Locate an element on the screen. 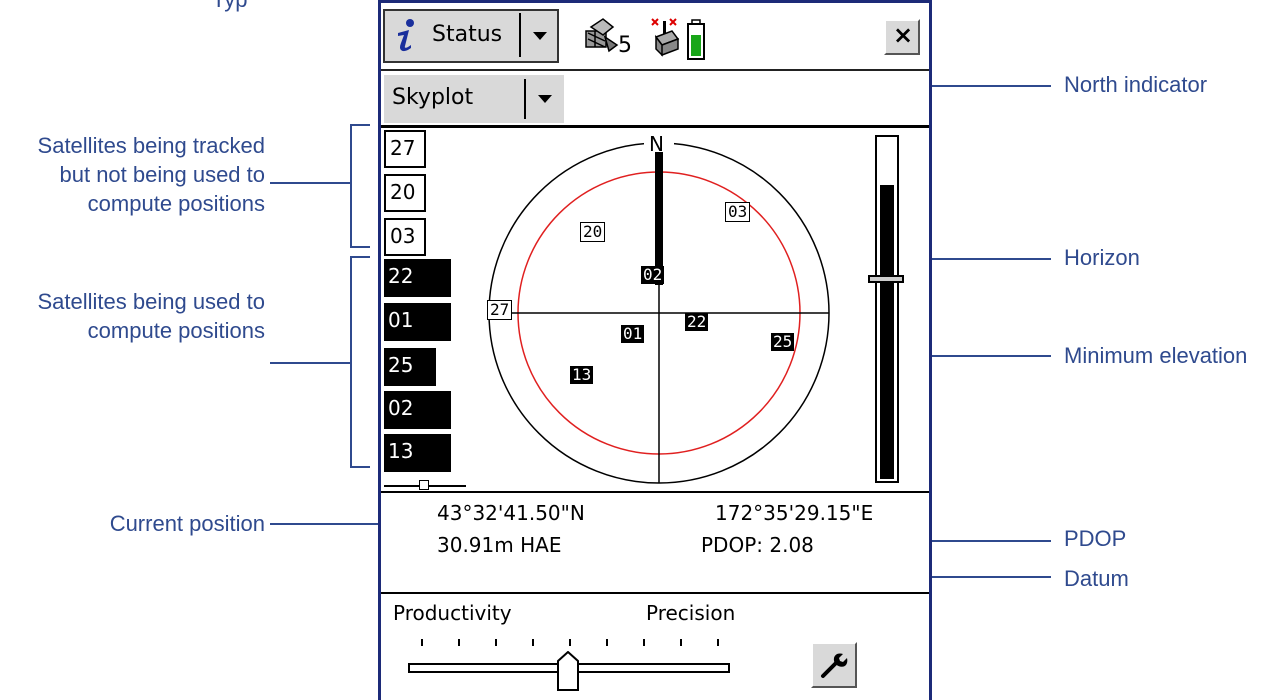 The height and width of the screenshot is (700, 1268). satellite-count: 5 is located at coordinates (625, 45).